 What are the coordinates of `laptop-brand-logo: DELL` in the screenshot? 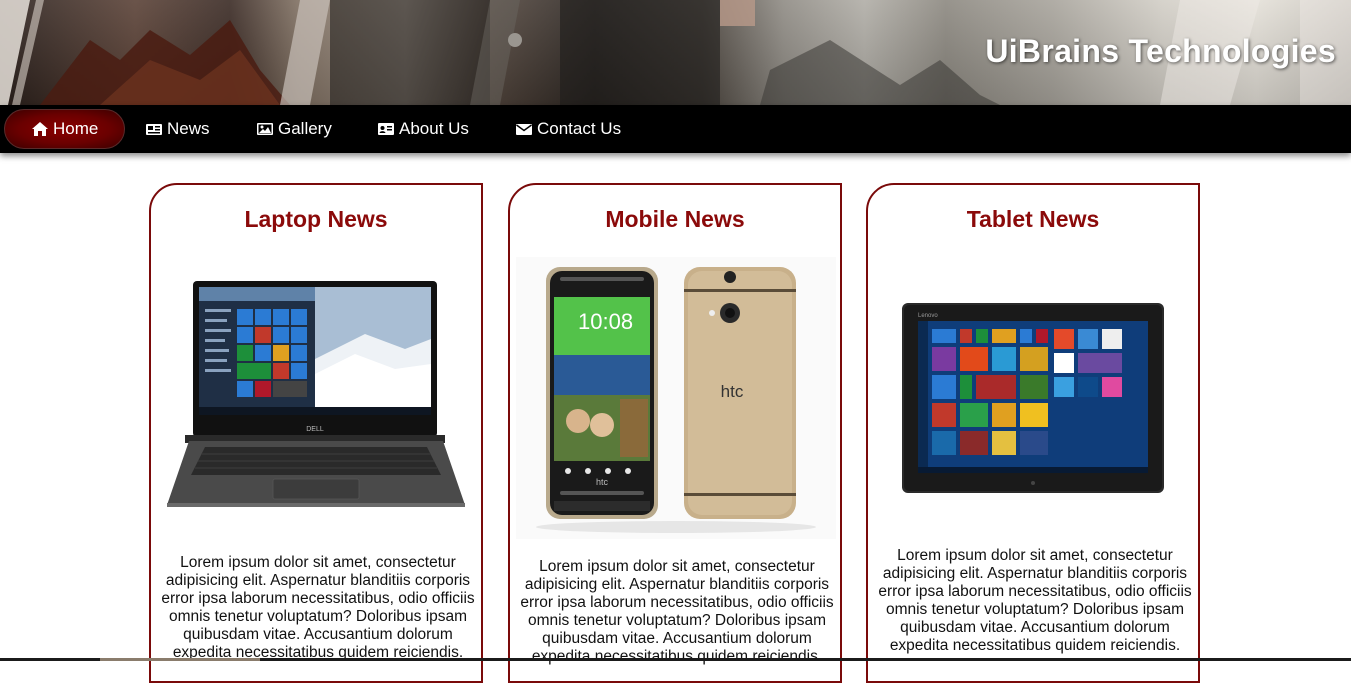 It's located at (315, 429).